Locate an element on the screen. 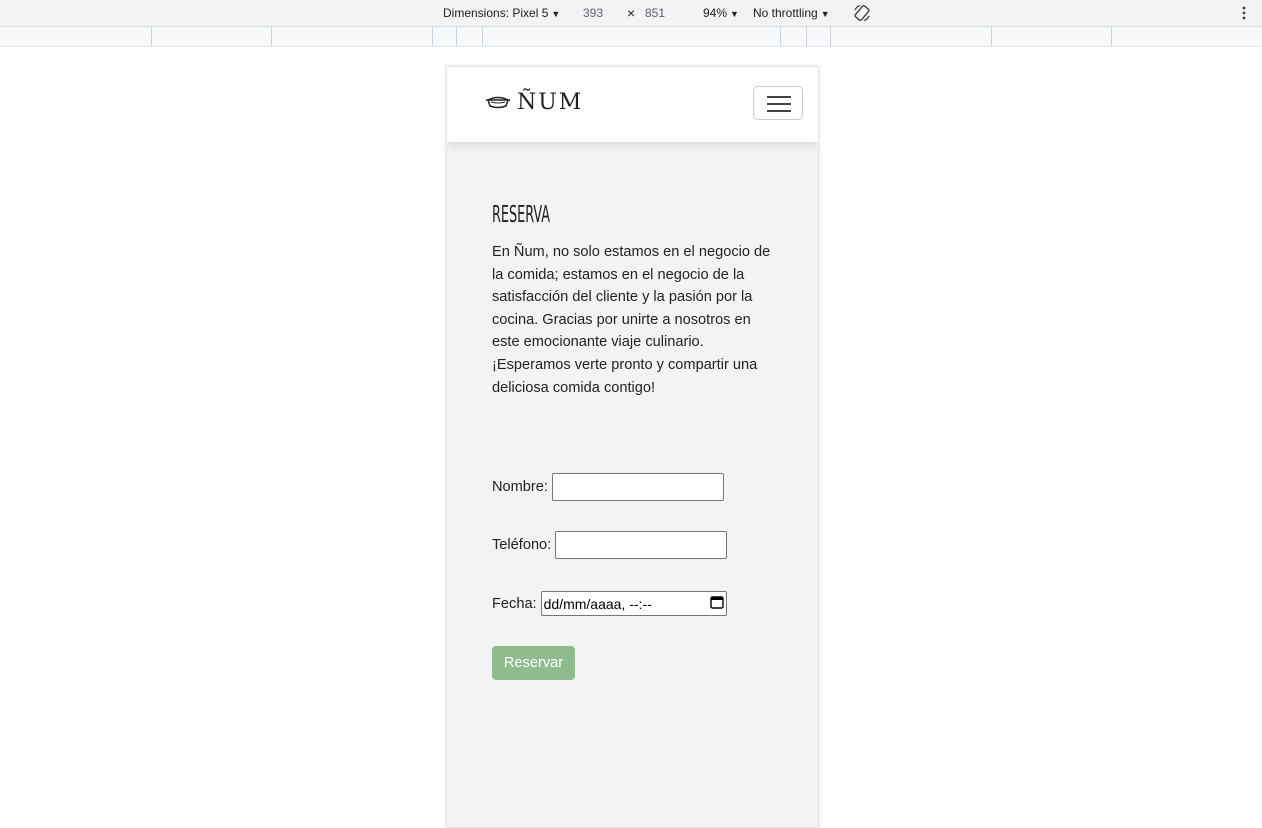  rotate-icon is located at coordinates (862, 14).